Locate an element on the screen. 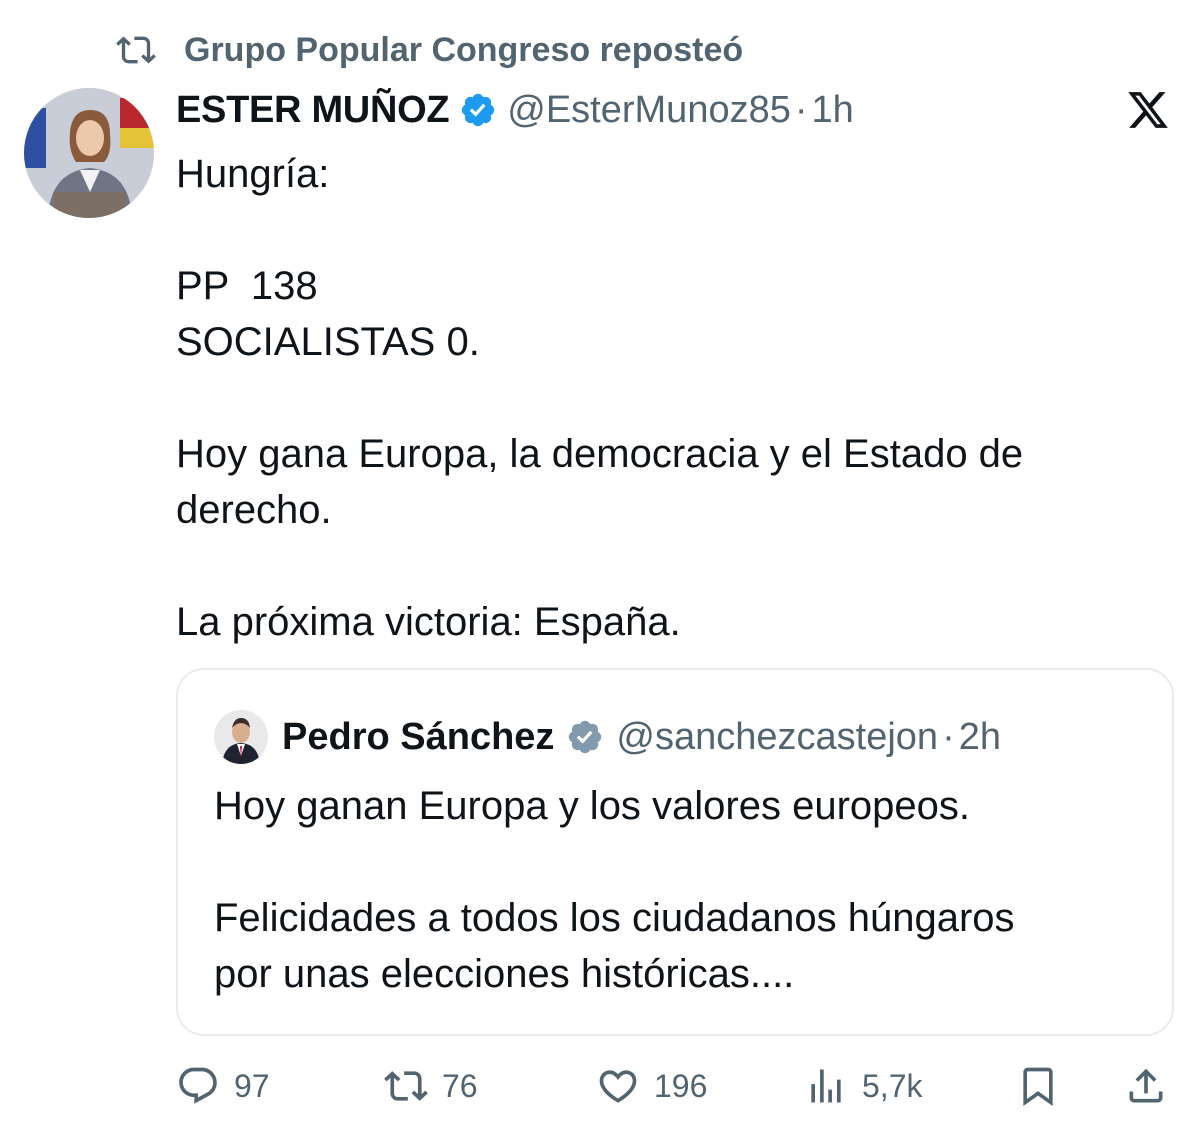 The width and height of the screenshot is (1200, 1129). quote-author-avatar is located at coordinates (241, 737).